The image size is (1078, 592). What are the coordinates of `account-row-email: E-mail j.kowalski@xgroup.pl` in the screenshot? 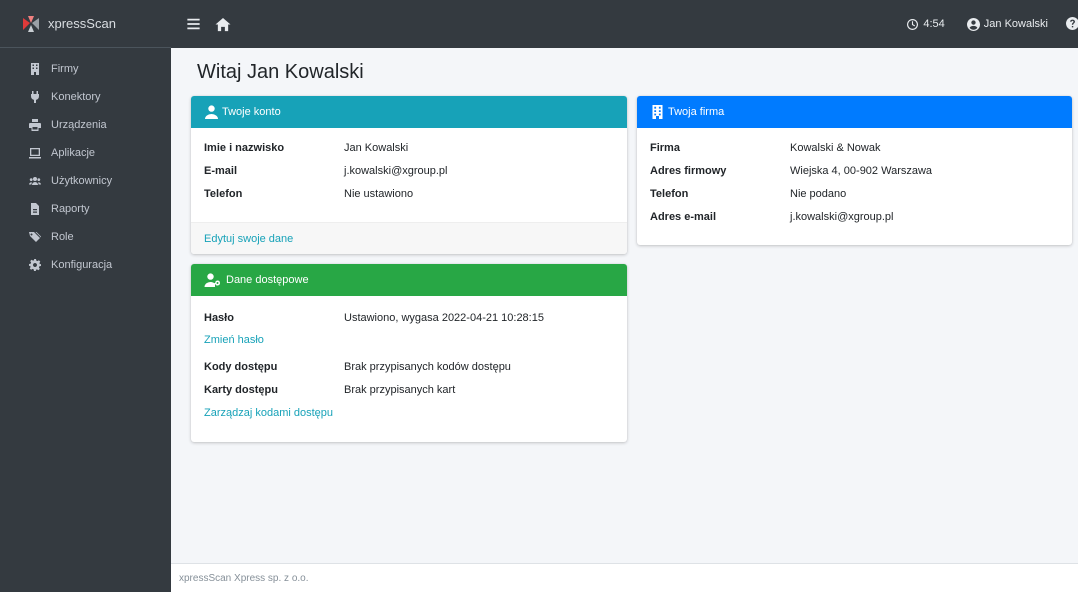 It's located at (409, 170).